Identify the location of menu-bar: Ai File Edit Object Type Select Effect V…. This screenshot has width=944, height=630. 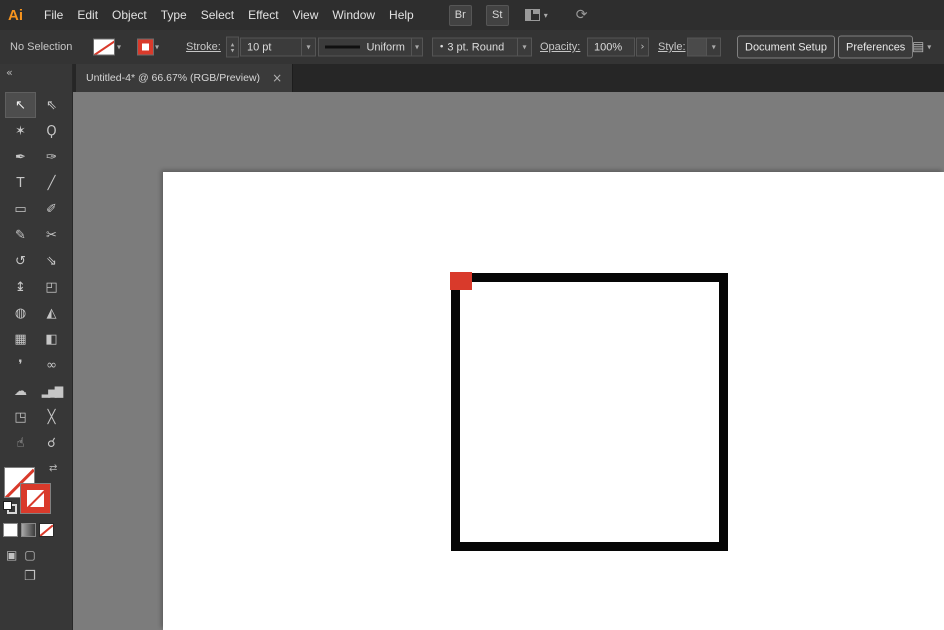
(472, 15).